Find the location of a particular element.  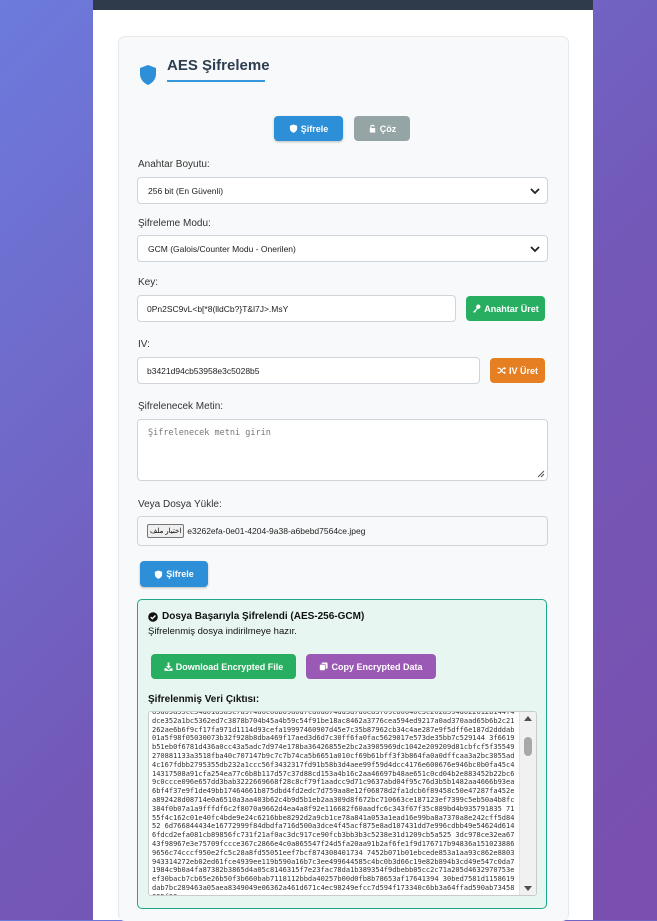

tab-decrypt-label: Çöz is located at coordinates (388, 128).